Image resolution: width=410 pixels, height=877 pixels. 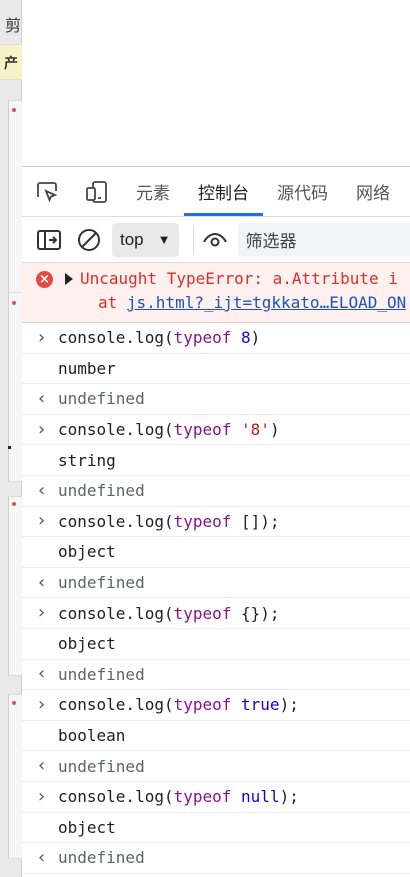 I want to click on console-command-text: console.log(typeof {});, so click(x=169, y=613).